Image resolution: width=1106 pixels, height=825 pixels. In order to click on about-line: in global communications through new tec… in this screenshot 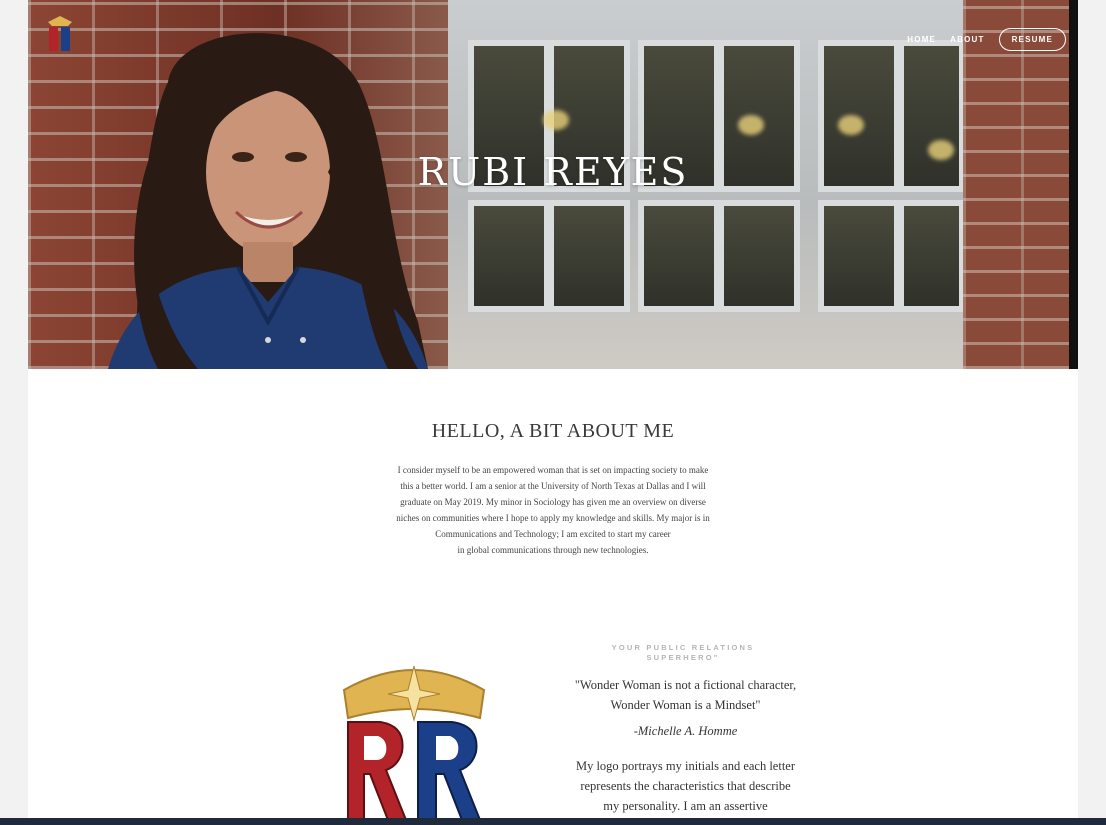, I will do `click(553, 550)`.